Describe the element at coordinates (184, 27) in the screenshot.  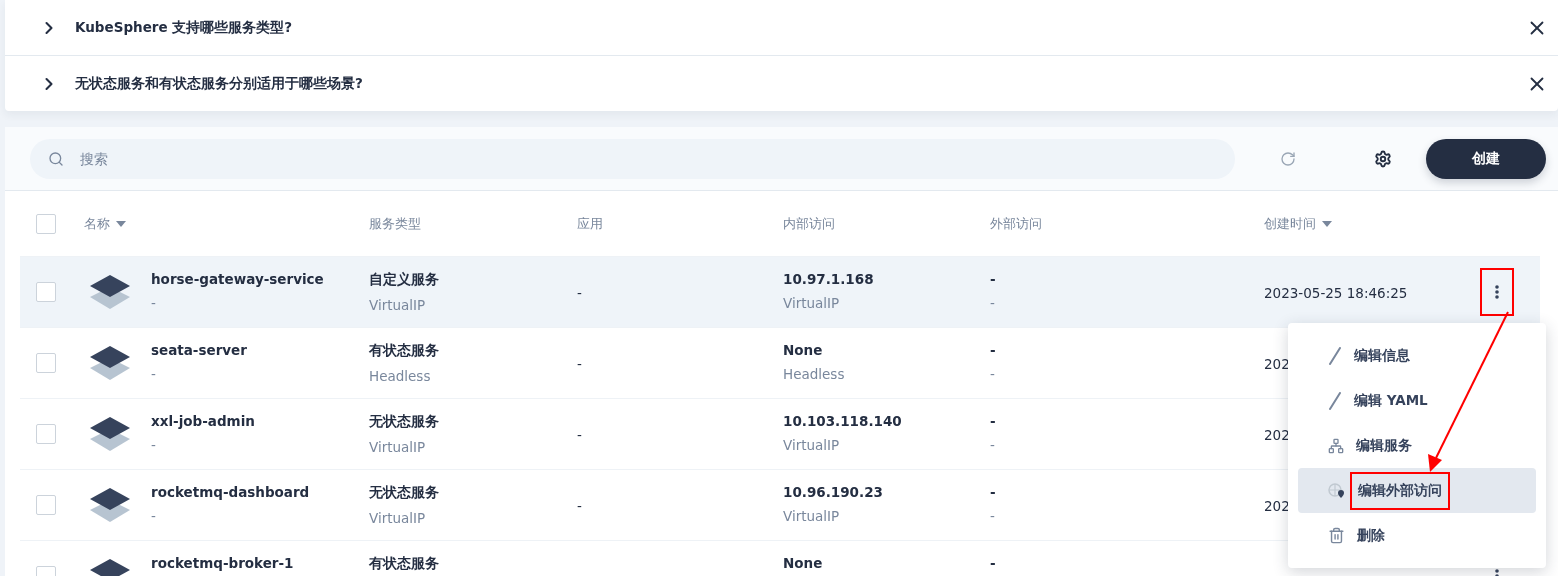
I see `faq-question: KubeSphere 支持哪些服务类型?` at that location.